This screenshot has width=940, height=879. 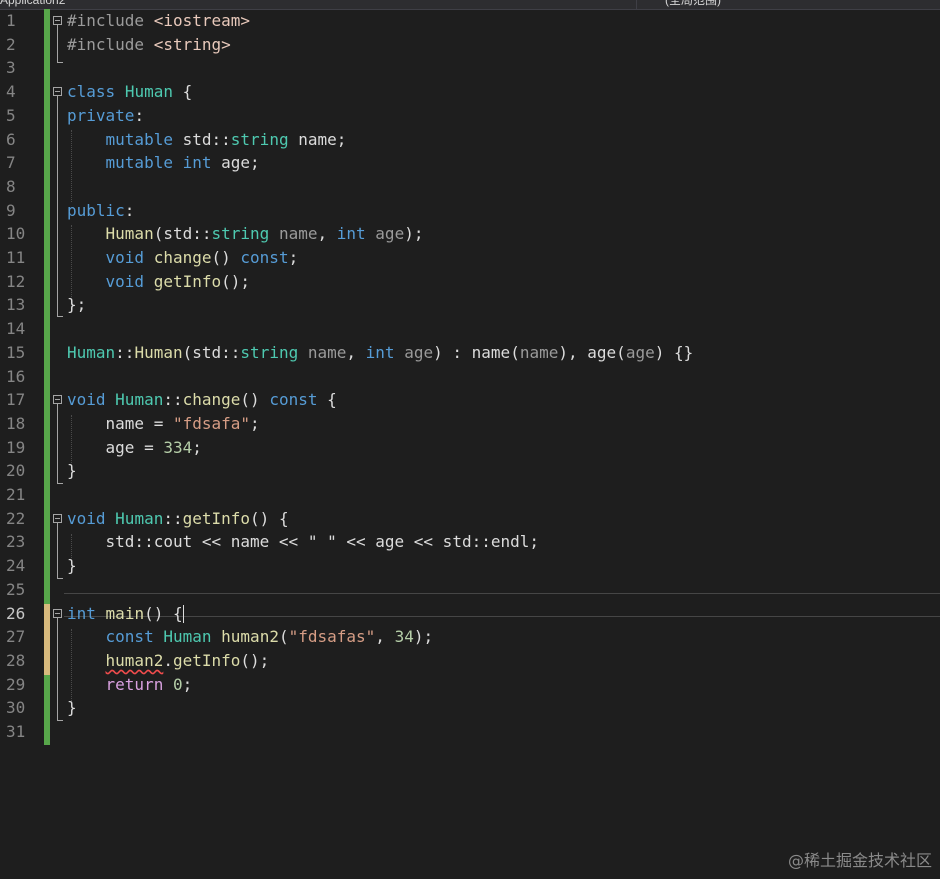 I want to click on code-line: 29 return 0;, so click(x=470, y=685).